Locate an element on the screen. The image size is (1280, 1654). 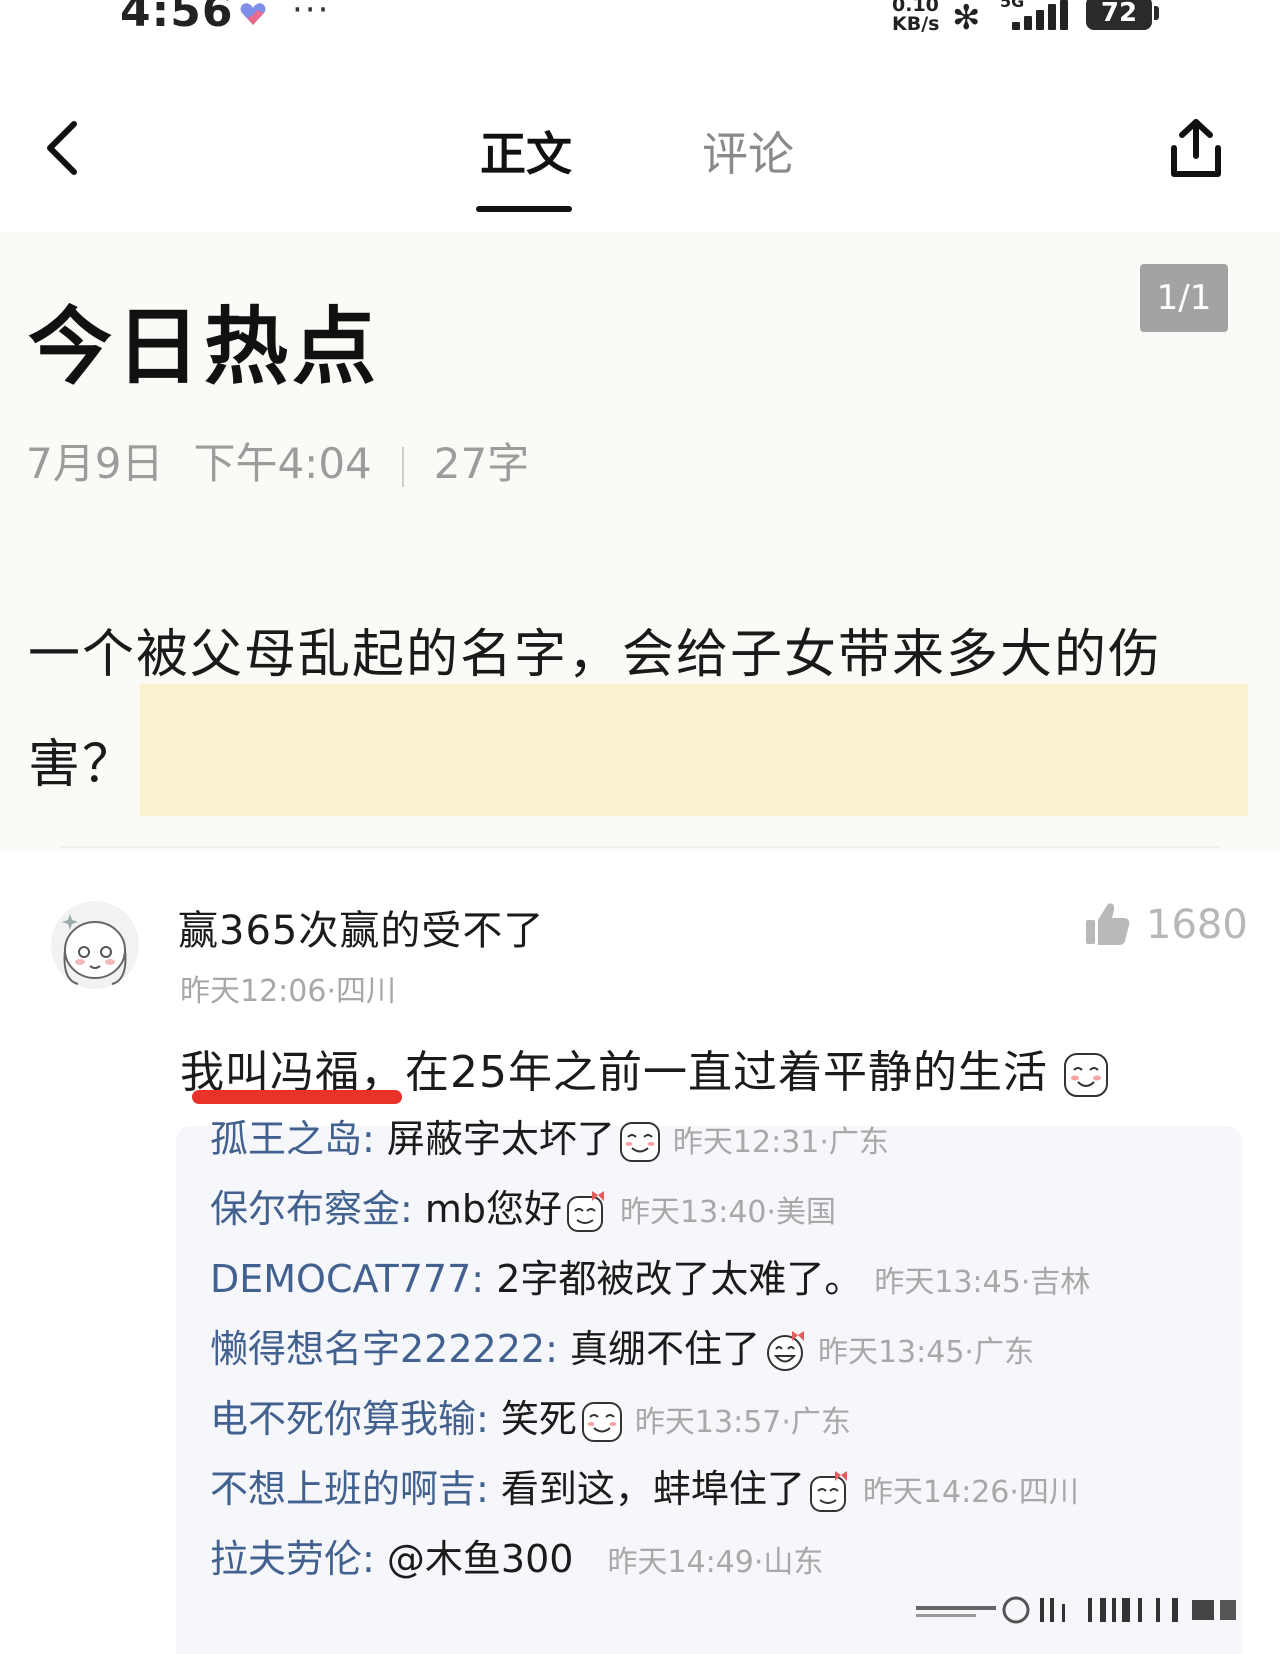
reply-meta: 昨天14:26·四川 is located at coordinates (970, 1492).